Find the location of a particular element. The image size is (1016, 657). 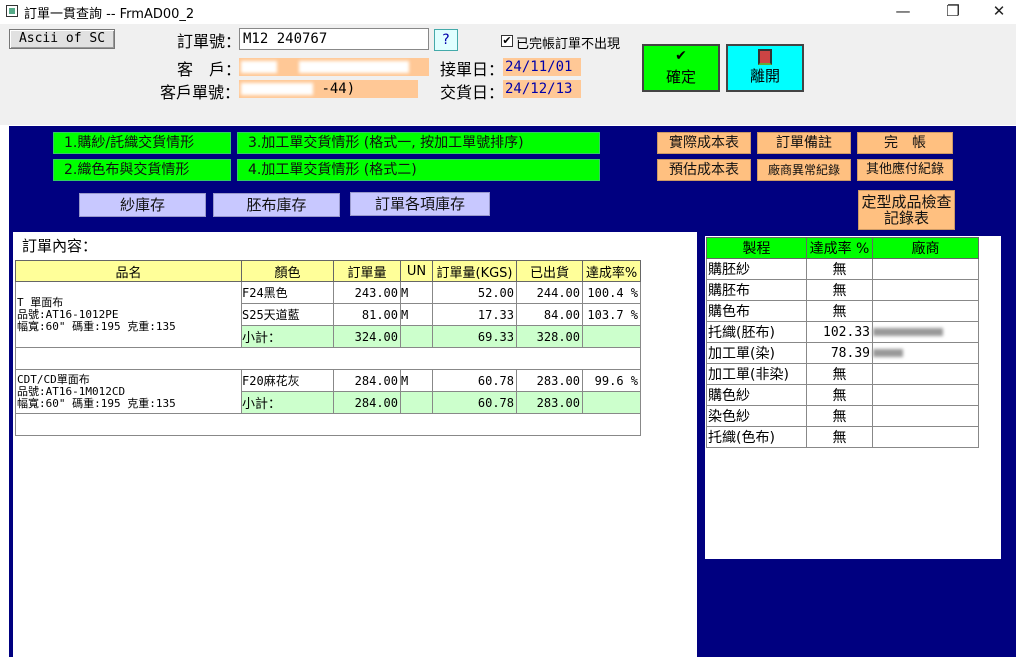

customer-order-field: -44) is located at coordinates (328, 89).